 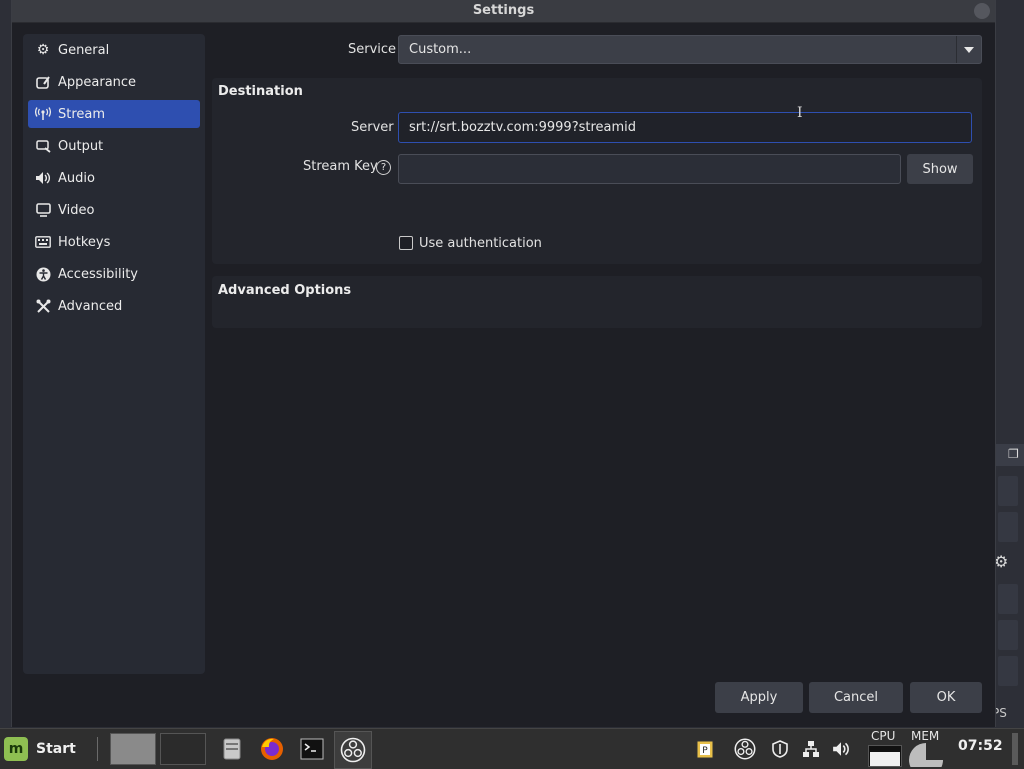 I want to click on mem-graph, so click(x=925, y=754).